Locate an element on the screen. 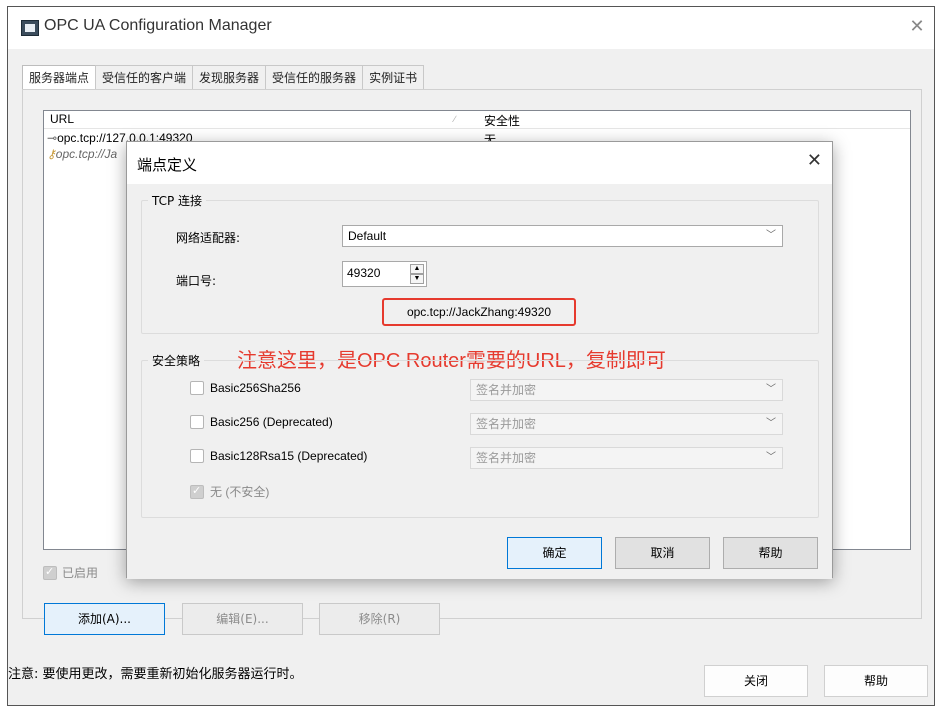 The image size is (939, 713). enabled-check-box is located at coordinates (50, 572).